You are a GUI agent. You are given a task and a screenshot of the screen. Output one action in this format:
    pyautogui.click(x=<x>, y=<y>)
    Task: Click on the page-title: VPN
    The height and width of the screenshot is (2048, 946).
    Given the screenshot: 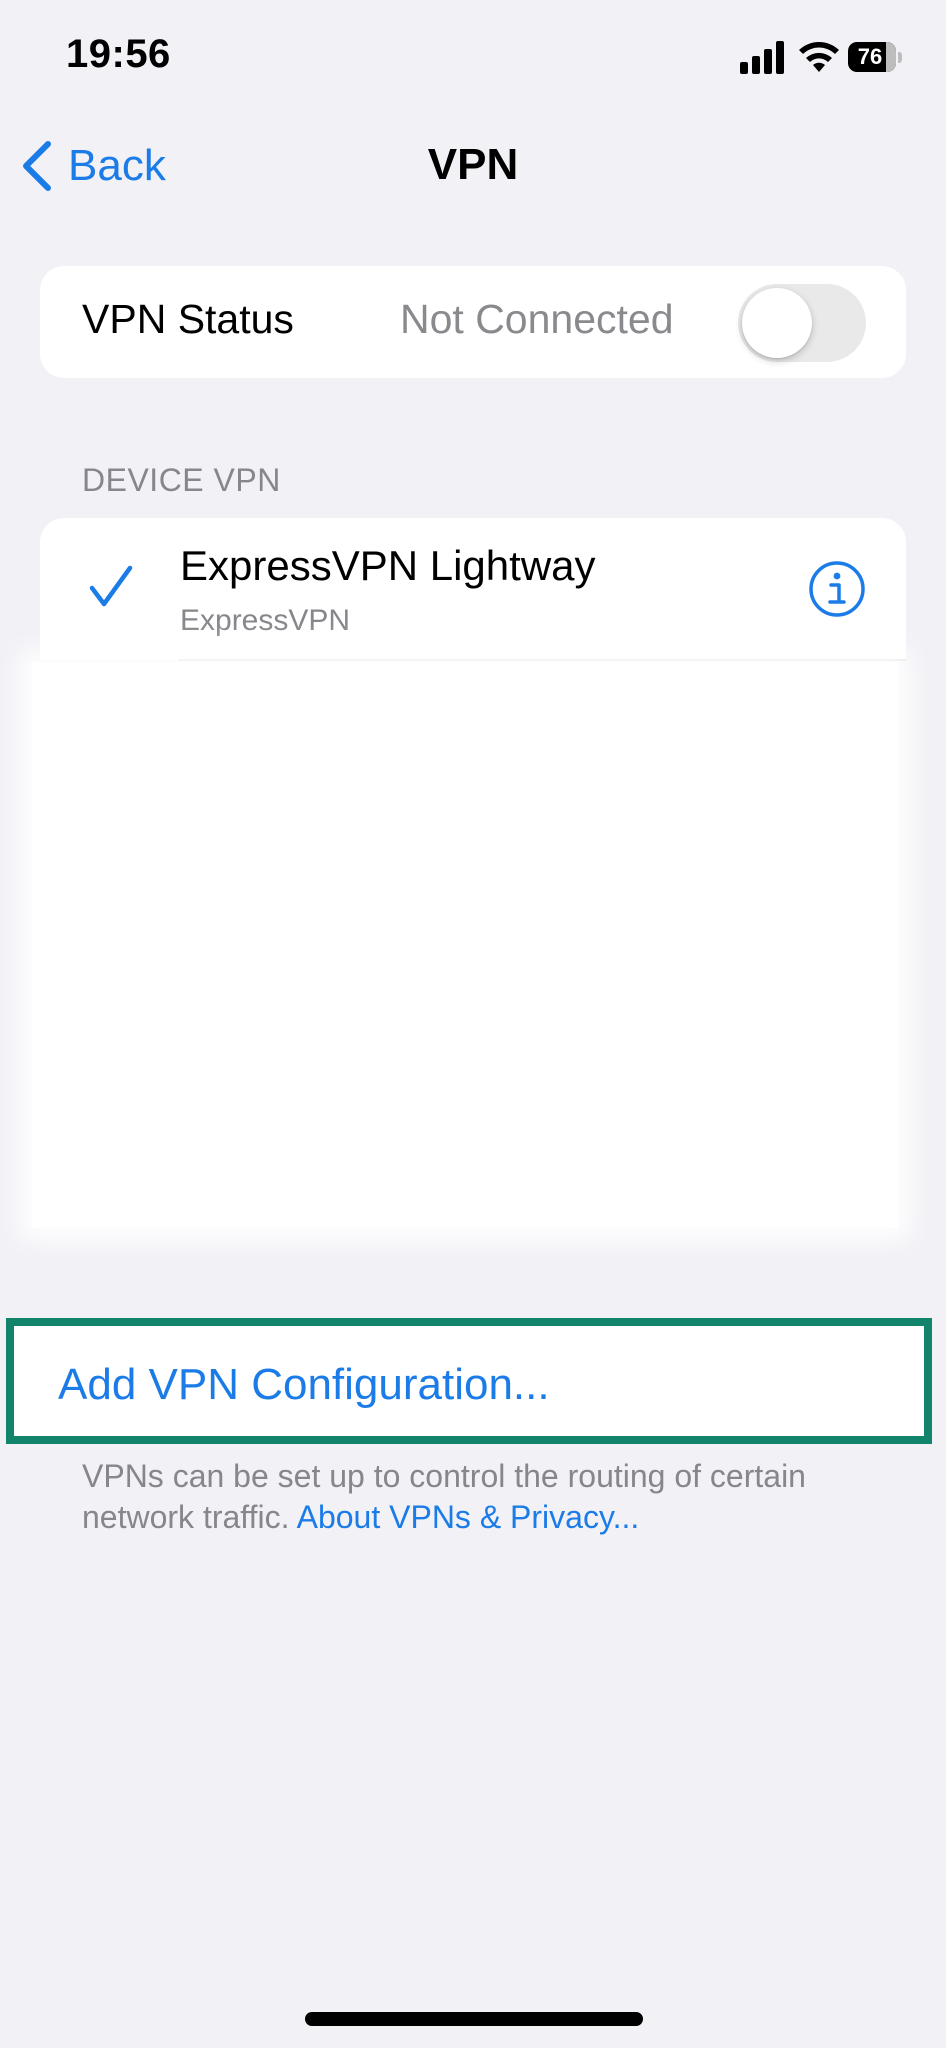 What is the action you would take?
    pyautogui.click(x=473, y=164)
    